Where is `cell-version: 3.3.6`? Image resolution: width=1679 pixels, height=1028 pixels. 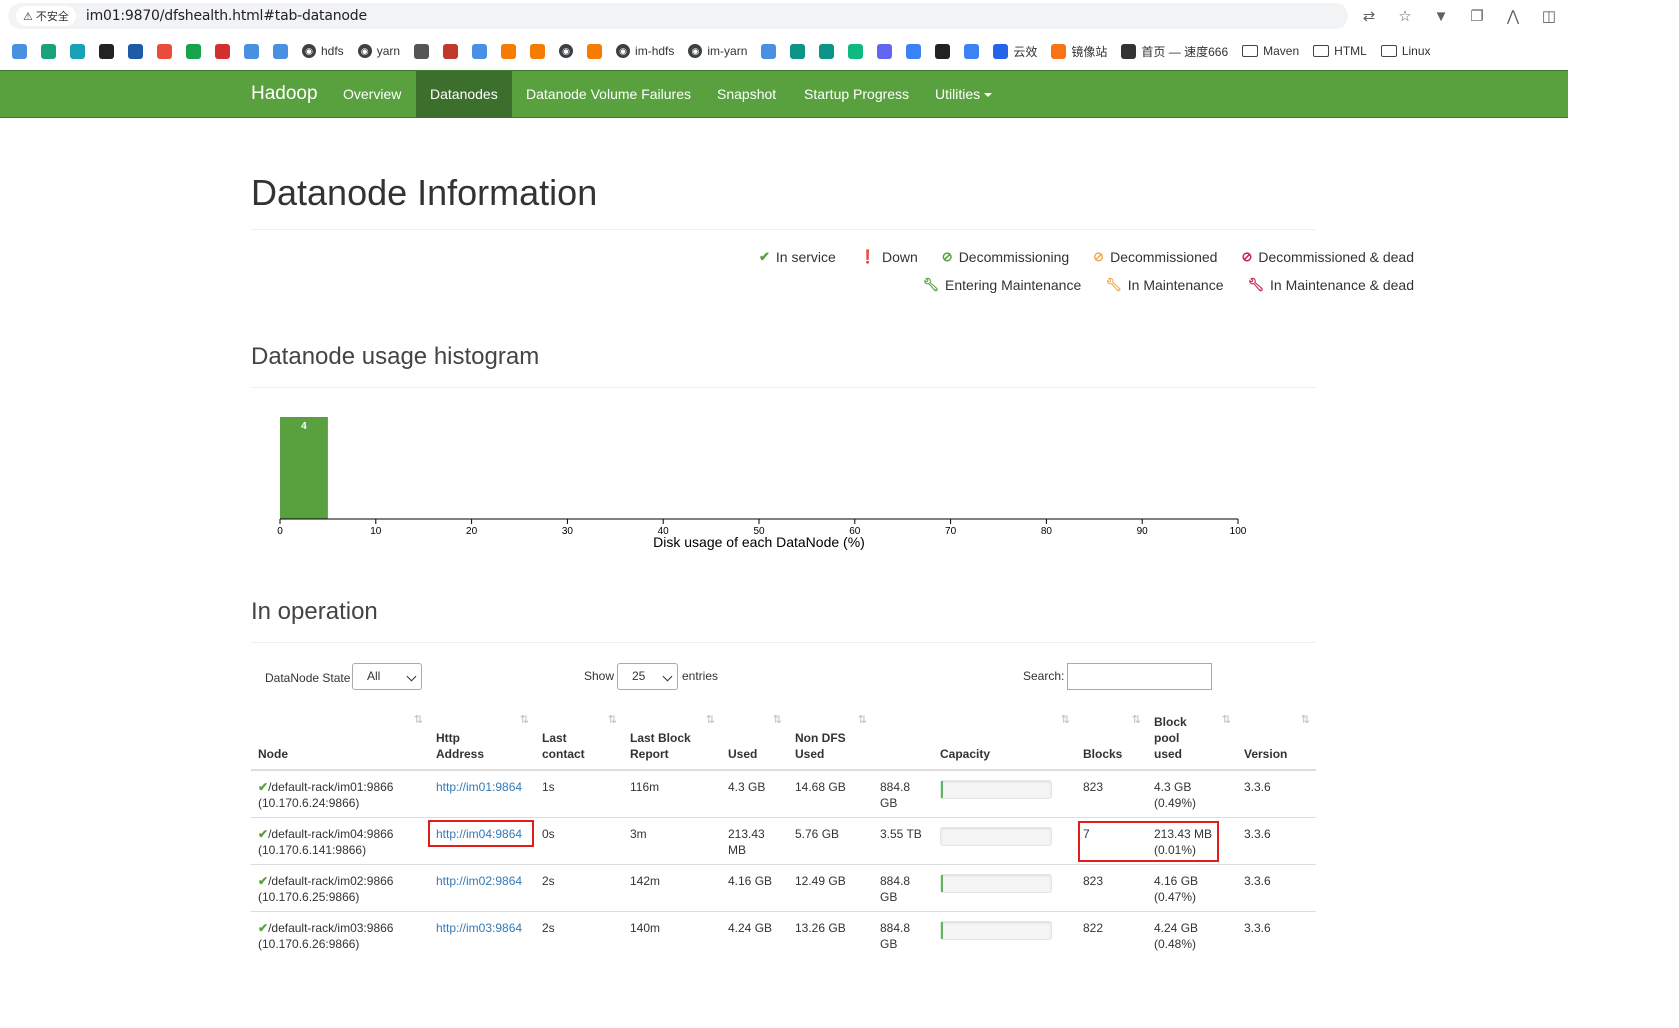 cell-version: 3.3.6 is located at coordinates (1276, 793).